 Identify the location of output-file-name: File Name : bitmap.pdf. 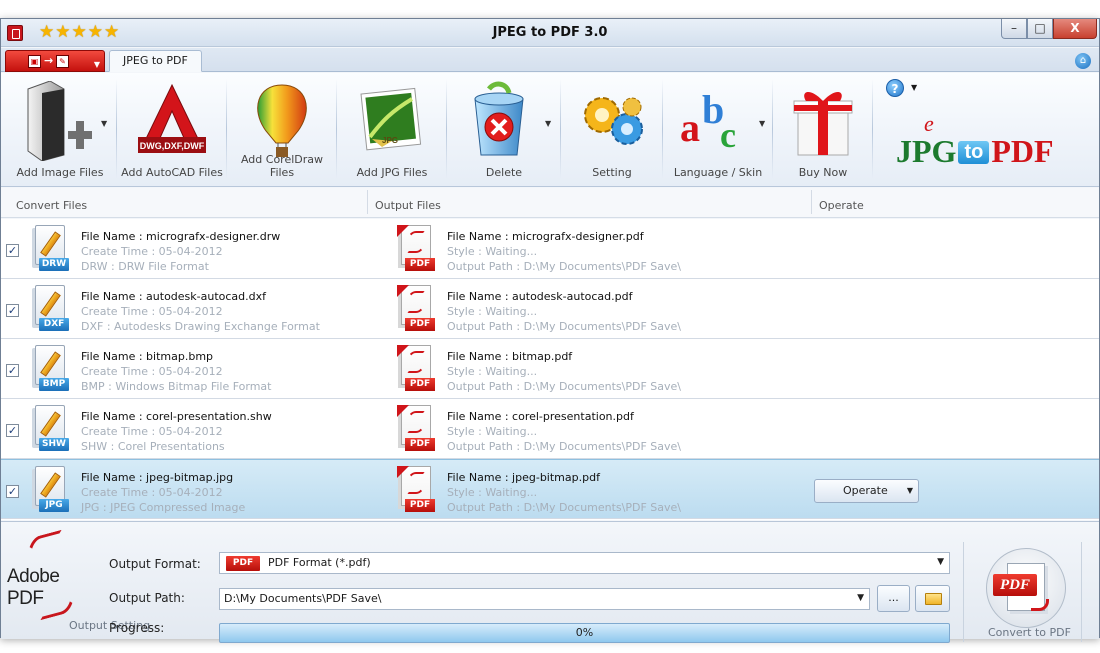
(510, 356).